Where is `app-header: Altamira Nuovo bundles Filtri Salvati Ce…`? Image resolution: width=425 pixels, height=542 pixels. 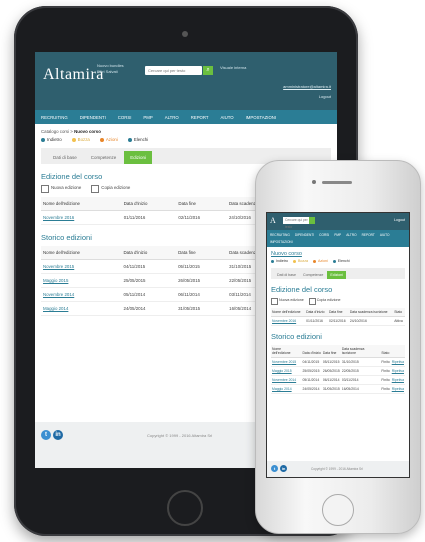 app-header: Altamira Nuovo bundles Filtri Salvati Ce… is located at coordinates (186, 81).